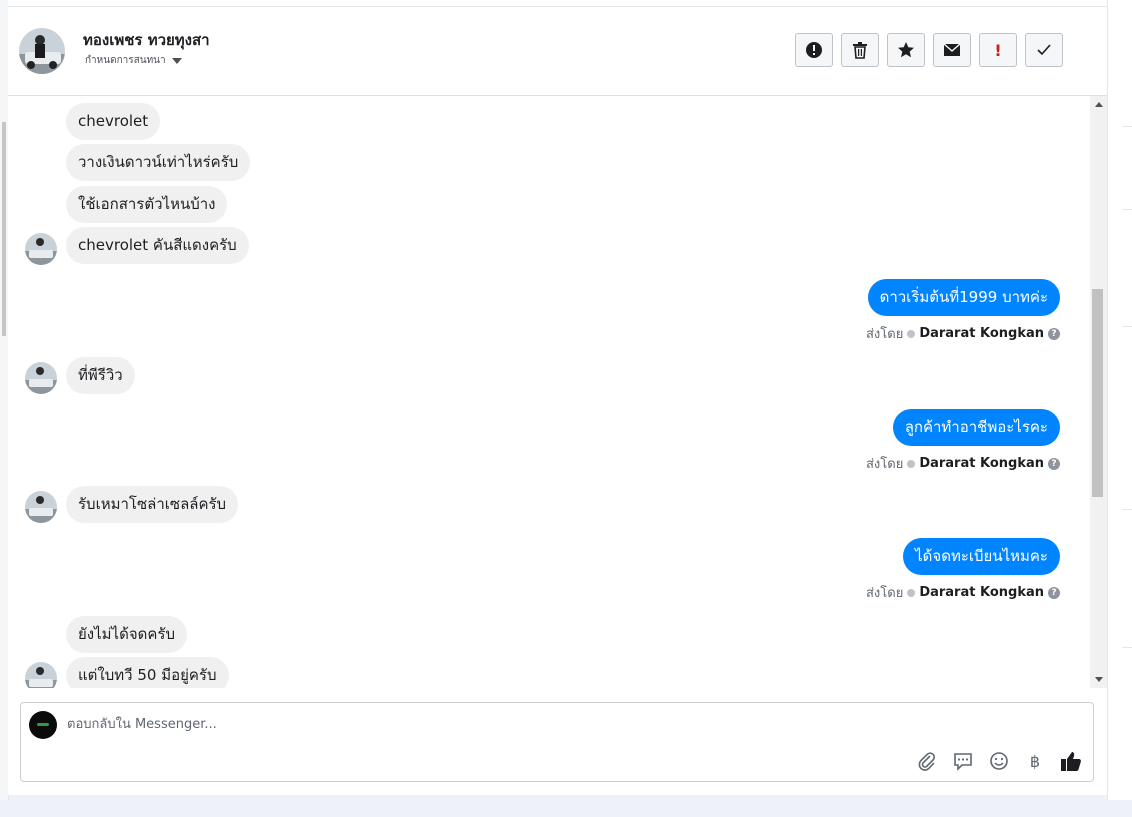 The width and height of the screenshot is (1132, 817). What do you see at coordinates (981, 556) in the screenshot?
I see `outgoing-message: ได้จดทะเบียนไหมคะ` at bounding box center [981, 556].